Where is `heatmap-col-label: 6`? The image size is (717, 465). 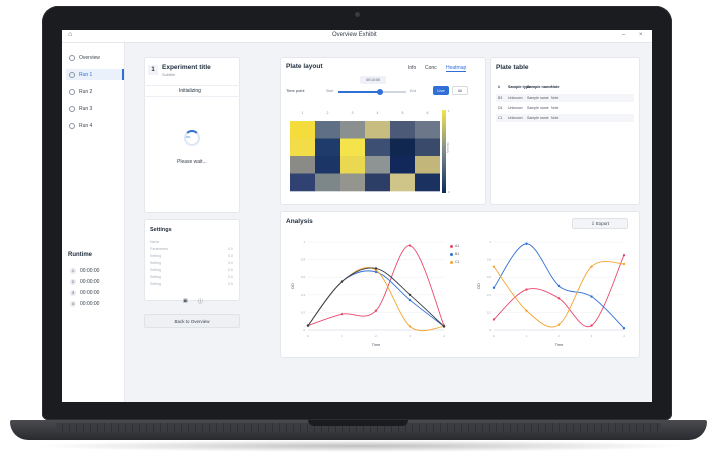 heatmap-col-label: 6 is located at coordinates (428, 113).